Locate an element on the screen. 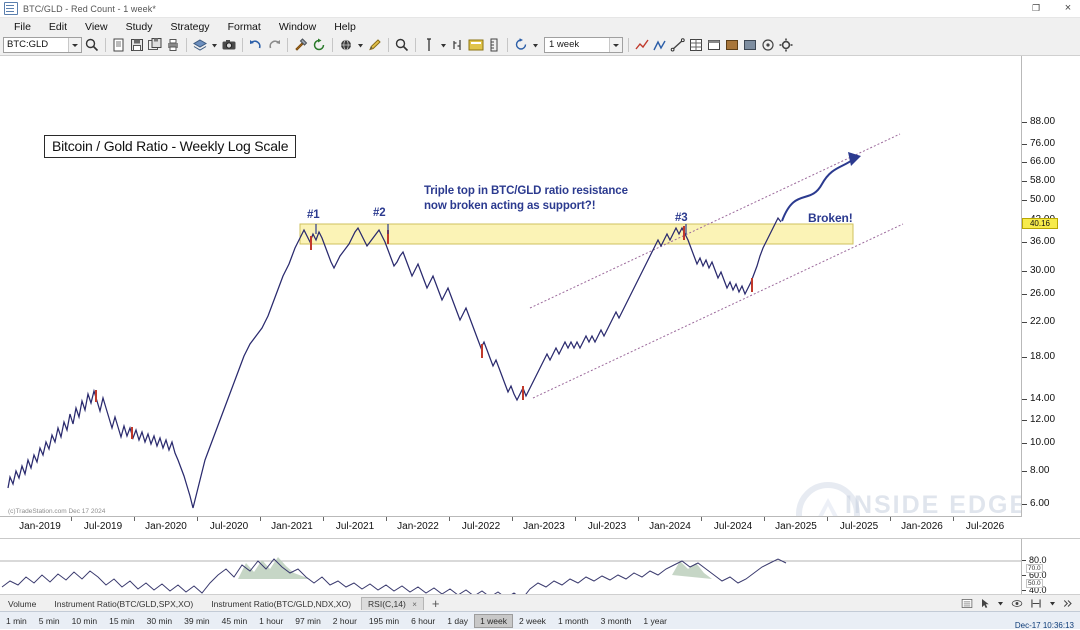 Image resolution: width=1080 pixels, height=630 pixels. tab-rsi: RSI(C,14) × is located at coordinates (392, 603).